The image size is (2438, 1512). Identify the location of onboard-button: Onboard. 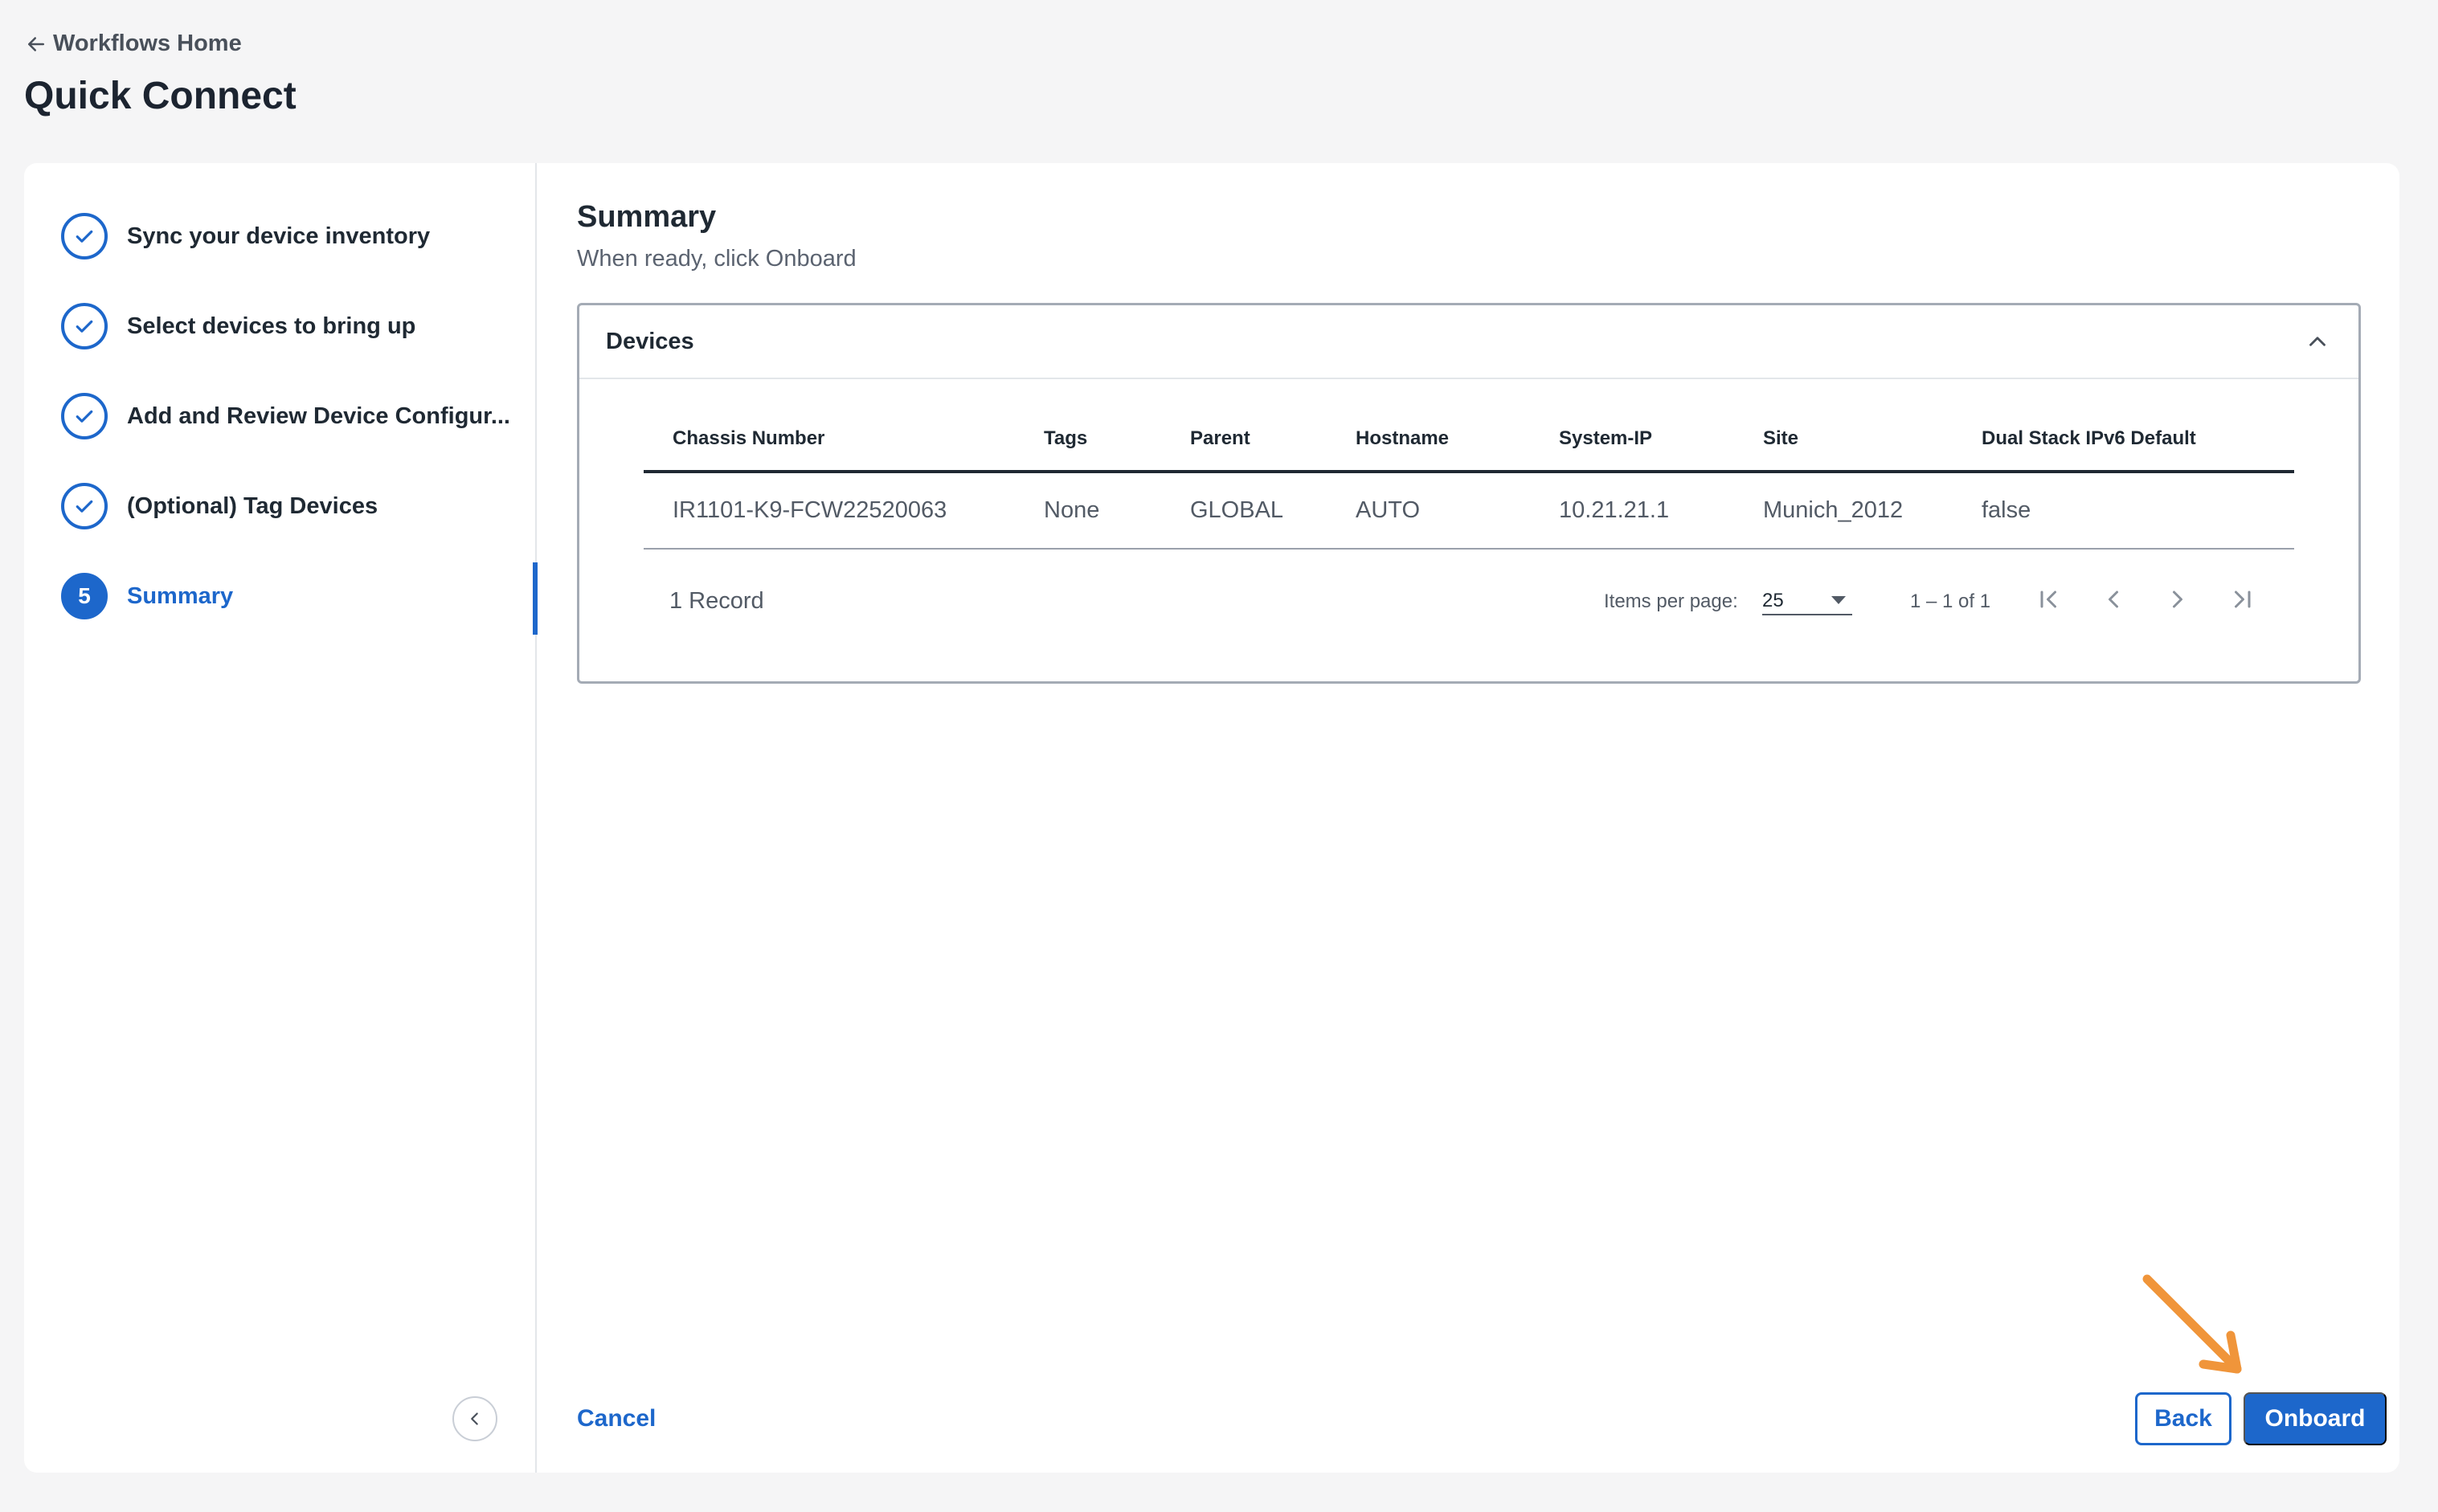
(2315, 1418).